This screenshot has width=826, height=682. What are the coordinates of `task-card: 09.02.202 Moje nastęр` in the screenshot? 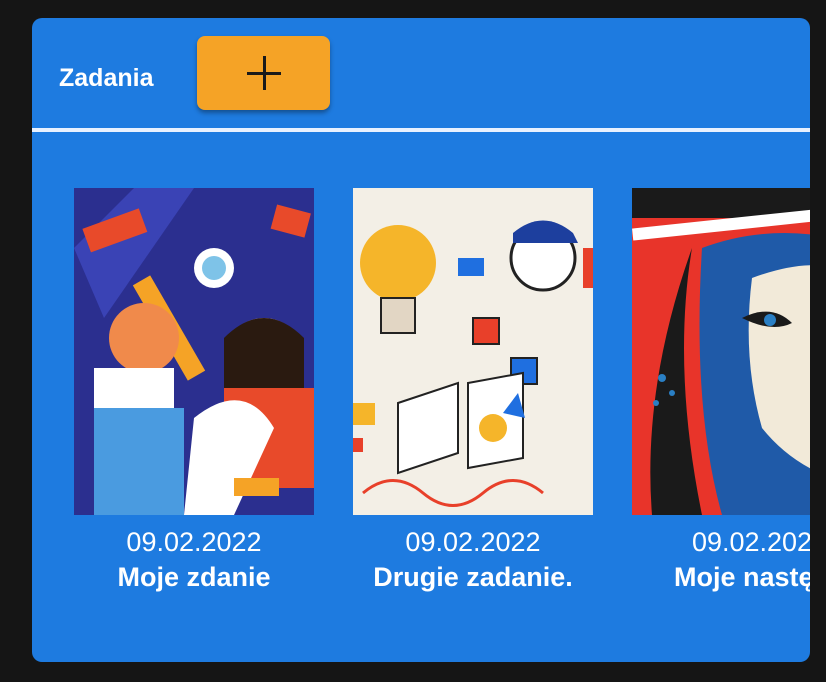 It's located at (721, 390).